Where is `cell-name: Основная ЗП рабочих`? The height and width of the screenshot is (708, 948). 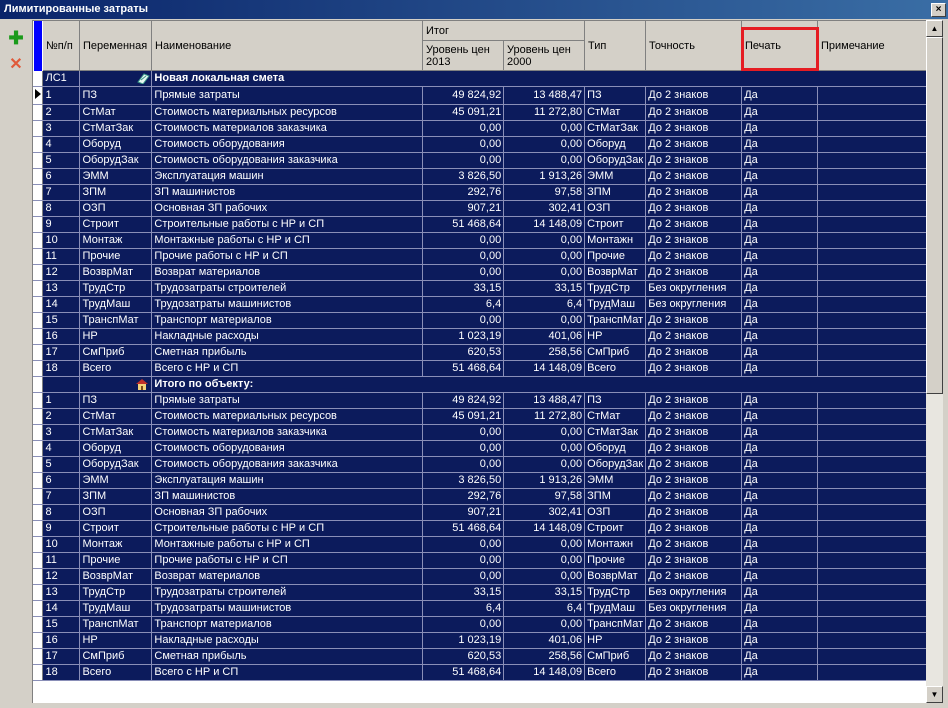 cell-name: Основная ЗП рабочих is located at coordinates (287, 512).